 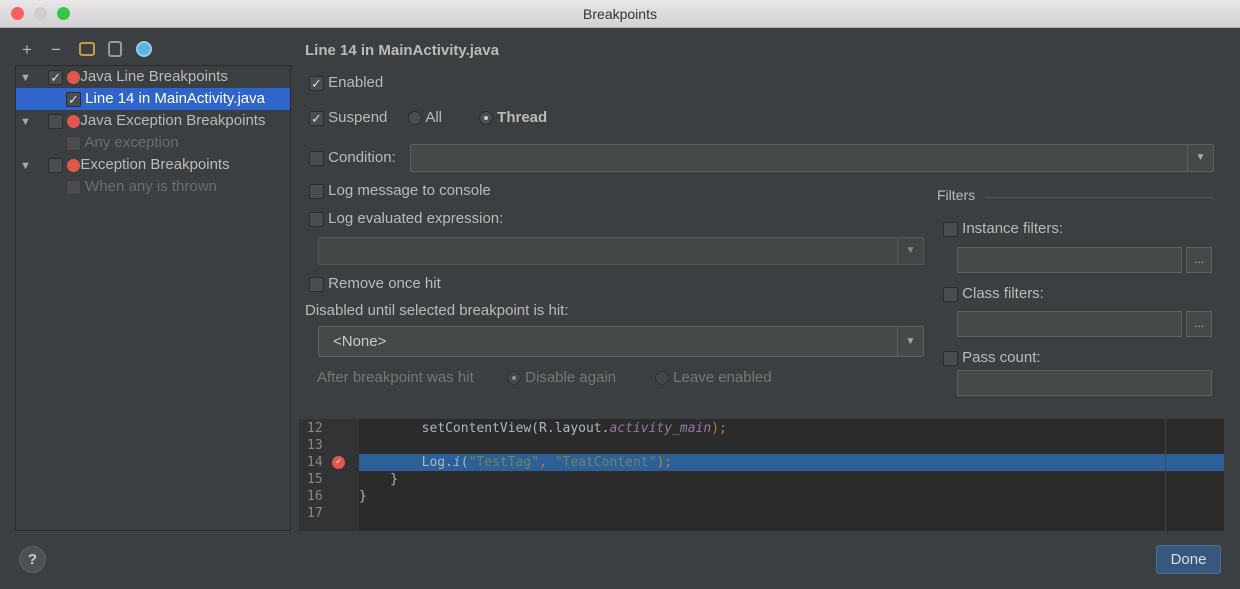 I want to click on tree-label: Java Exception Breakpoints, so click(x=173, y=120).